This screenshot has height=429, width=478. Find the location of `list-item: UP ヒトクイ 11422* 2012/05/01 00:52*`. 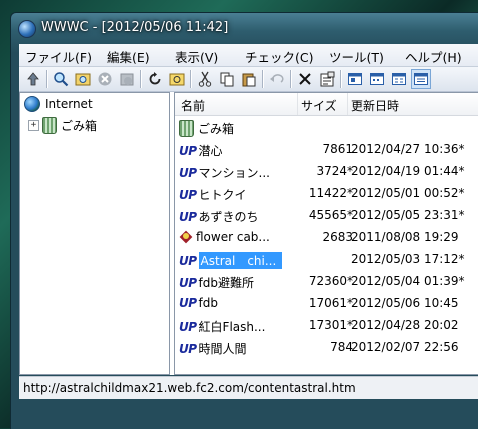

list-item: UP ヒトクイ 11422* 2012/05/01 00:52* is located at coordinates (326, 194).